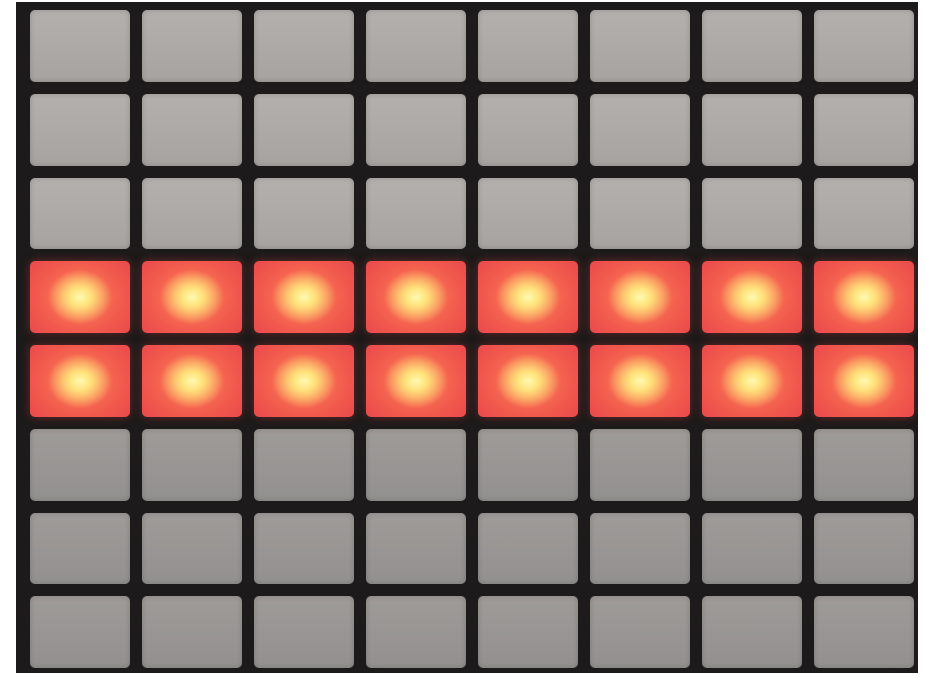 Image resolution: width=926 pixels, height=675 pixels. I want to click on pad-r7-c8, so click(864, 548).